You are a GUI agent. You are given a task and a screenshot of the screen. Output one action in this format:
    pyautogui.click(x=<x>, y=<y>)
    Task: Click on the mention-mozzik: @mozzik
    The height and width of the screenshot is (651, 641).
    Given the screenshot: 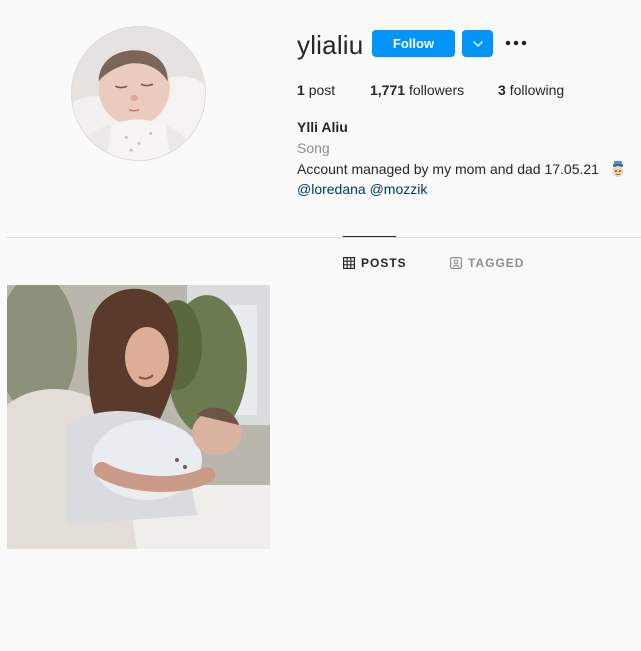 What is the action you would take?
    pyautogui.click(x=399, y=189)
    